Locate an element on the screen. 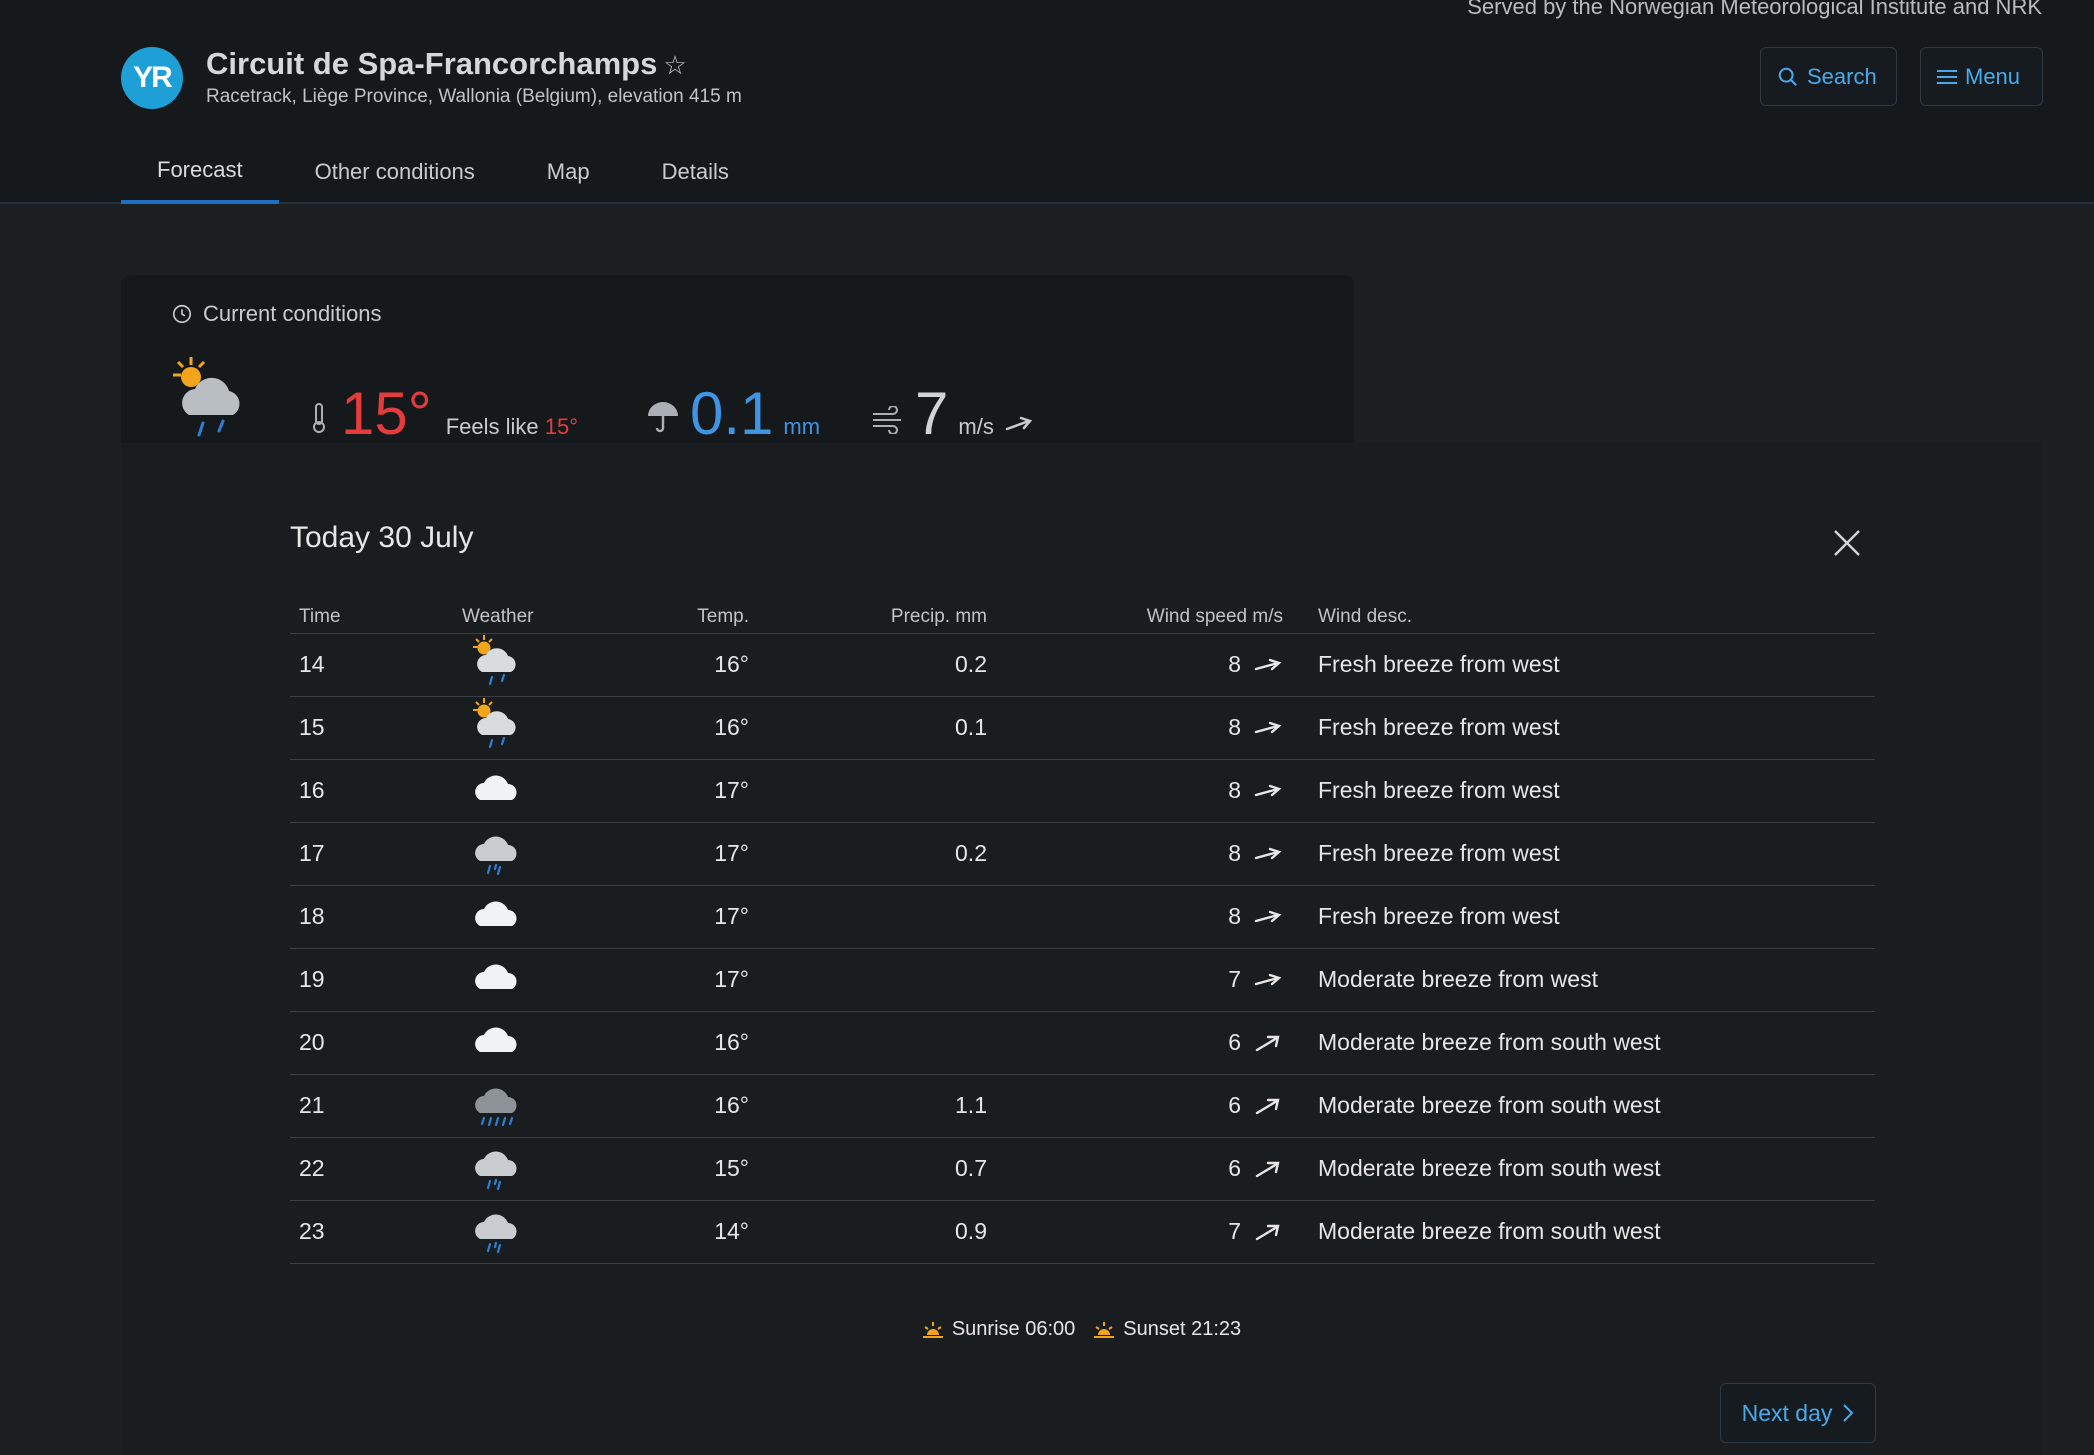 The height and width of the screenshot is (1455, 2094). dialog-title: Today 30 July is located at coordinates (382, 537).